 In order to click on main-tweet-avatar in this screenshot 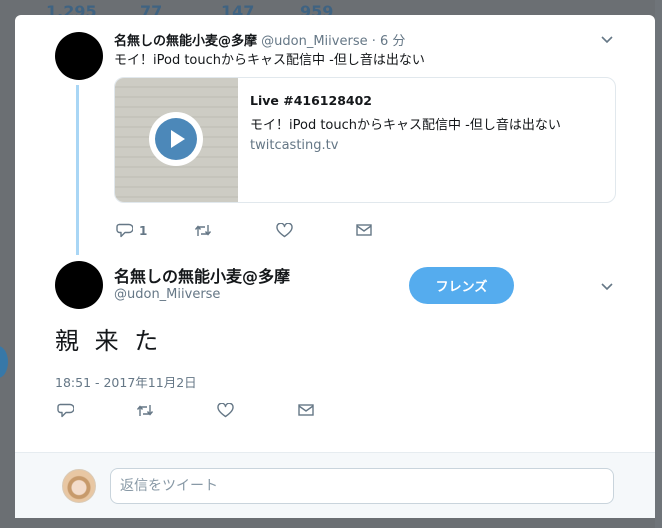, I will do `click(79, 285)`.